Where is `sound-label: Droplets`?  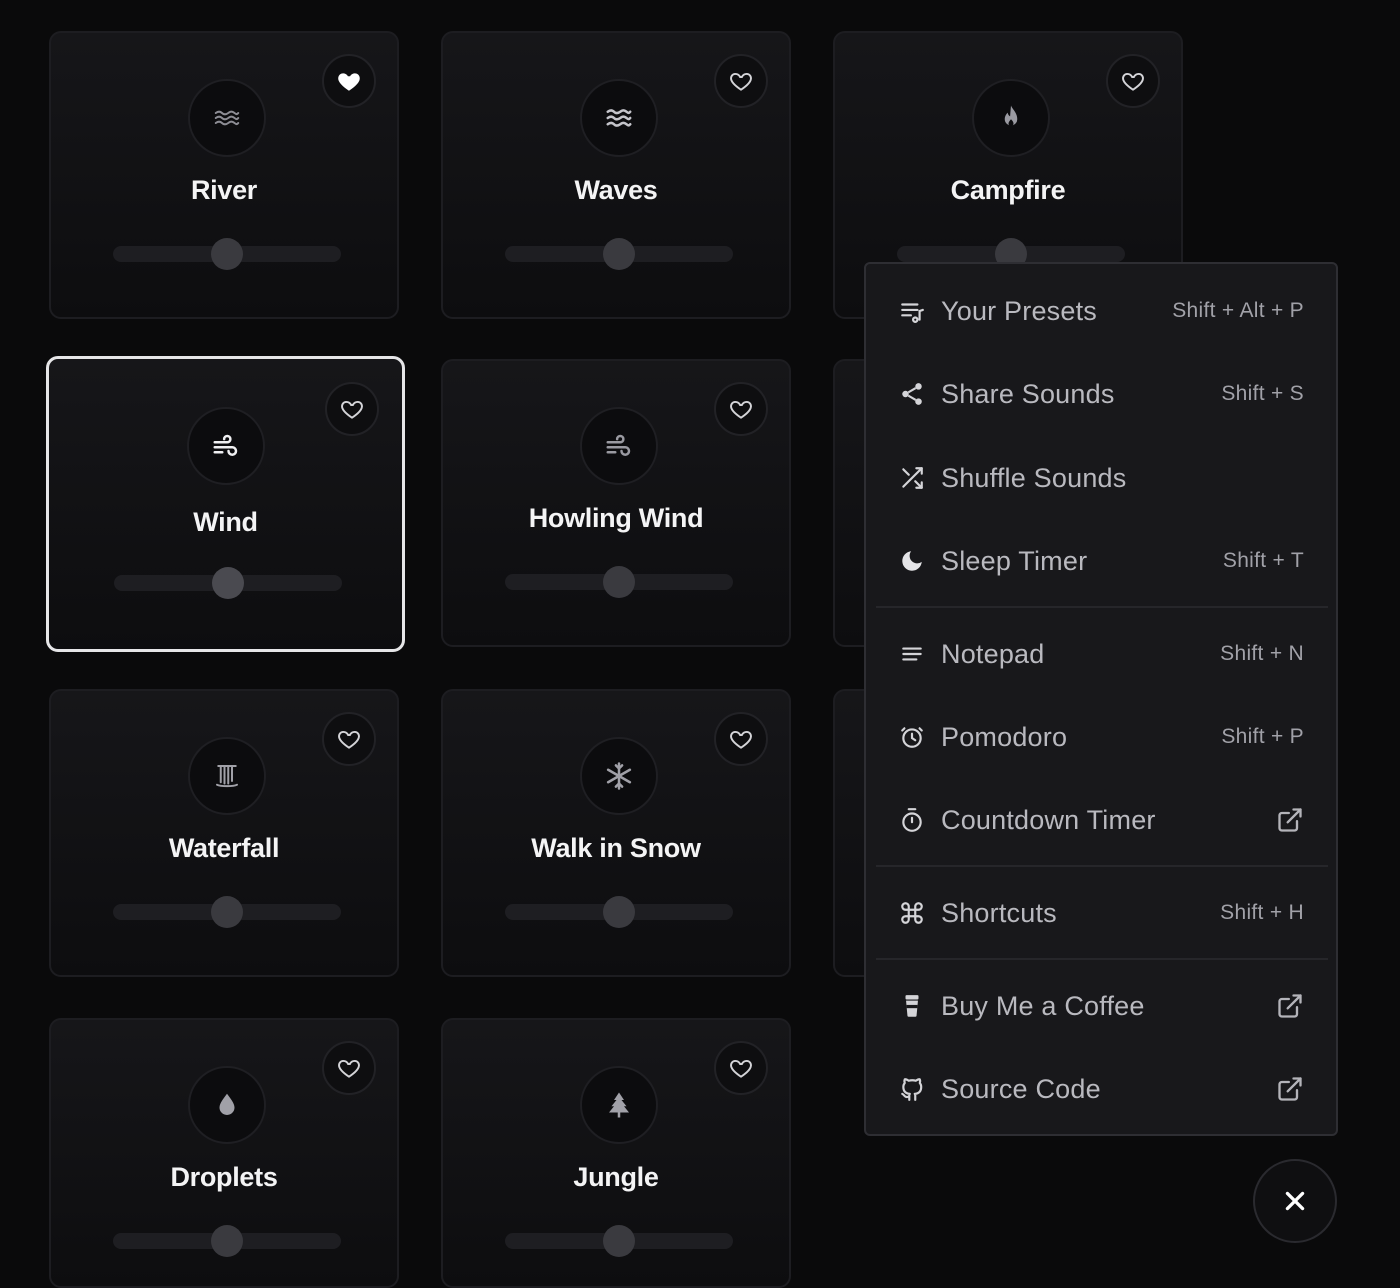
sound-label: Droplets is located at coordinates (224, 1177).